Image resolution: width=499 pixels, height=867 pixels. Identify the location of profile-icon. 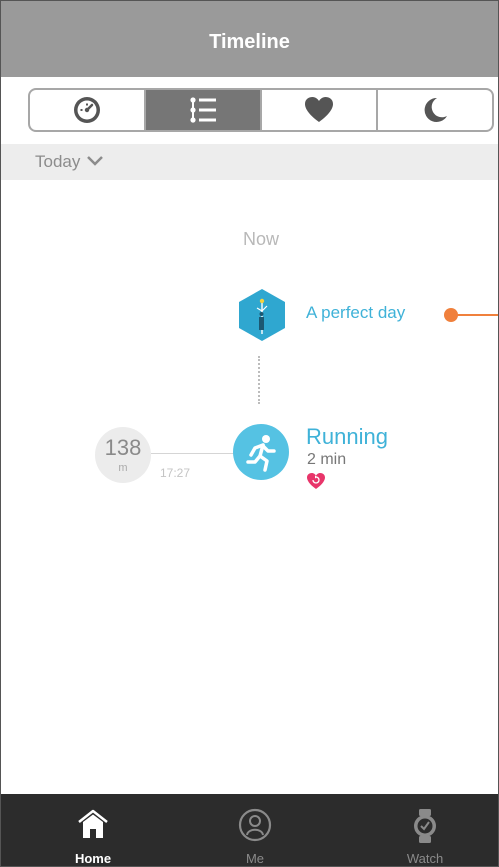
(255, 825).